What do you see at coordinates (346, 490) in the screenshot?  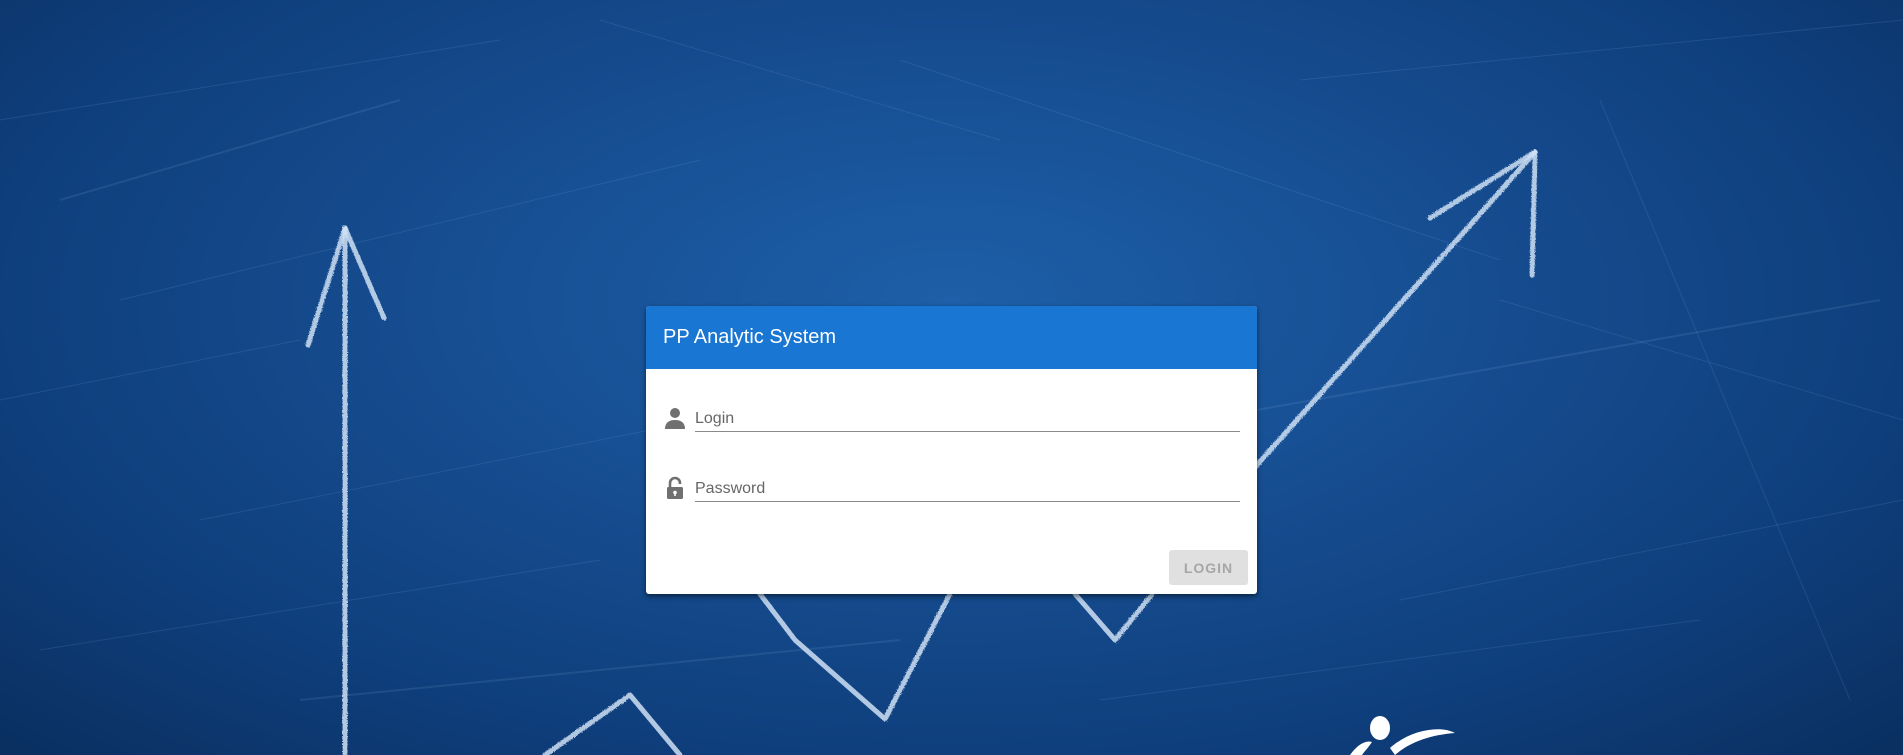 I see `chalk-axis` at bounding box center [346, 490].